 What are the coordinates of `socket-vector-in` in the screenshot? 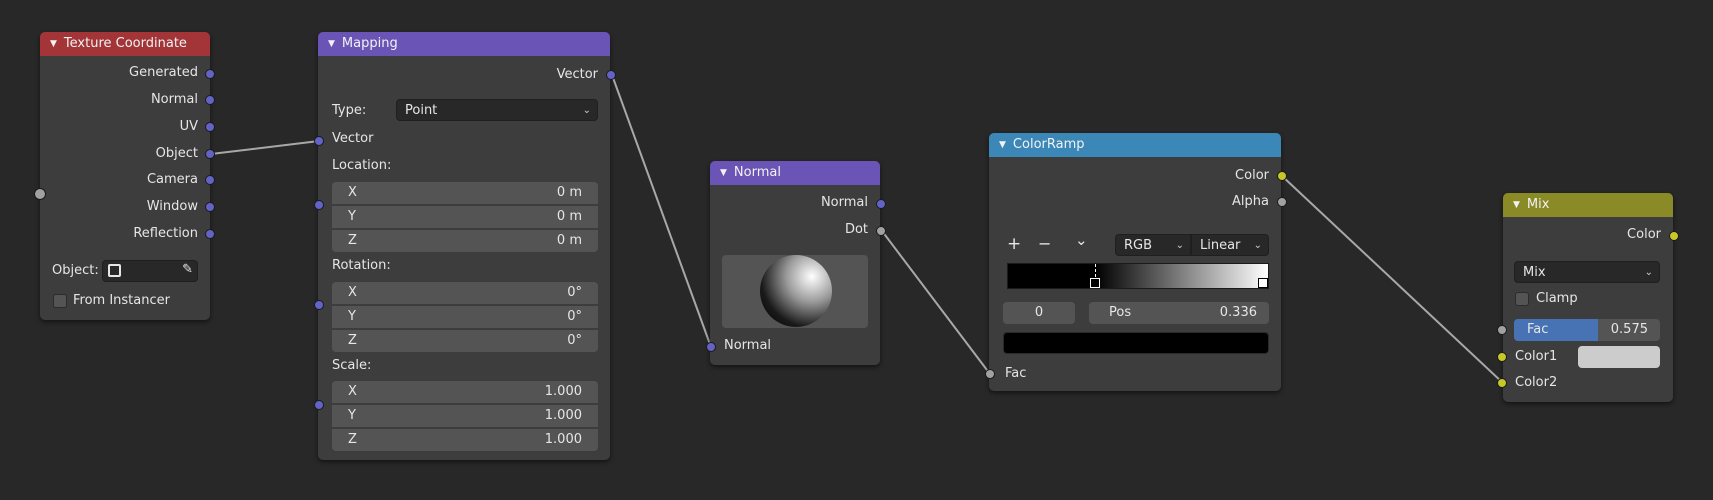 It's located at (319, 141).